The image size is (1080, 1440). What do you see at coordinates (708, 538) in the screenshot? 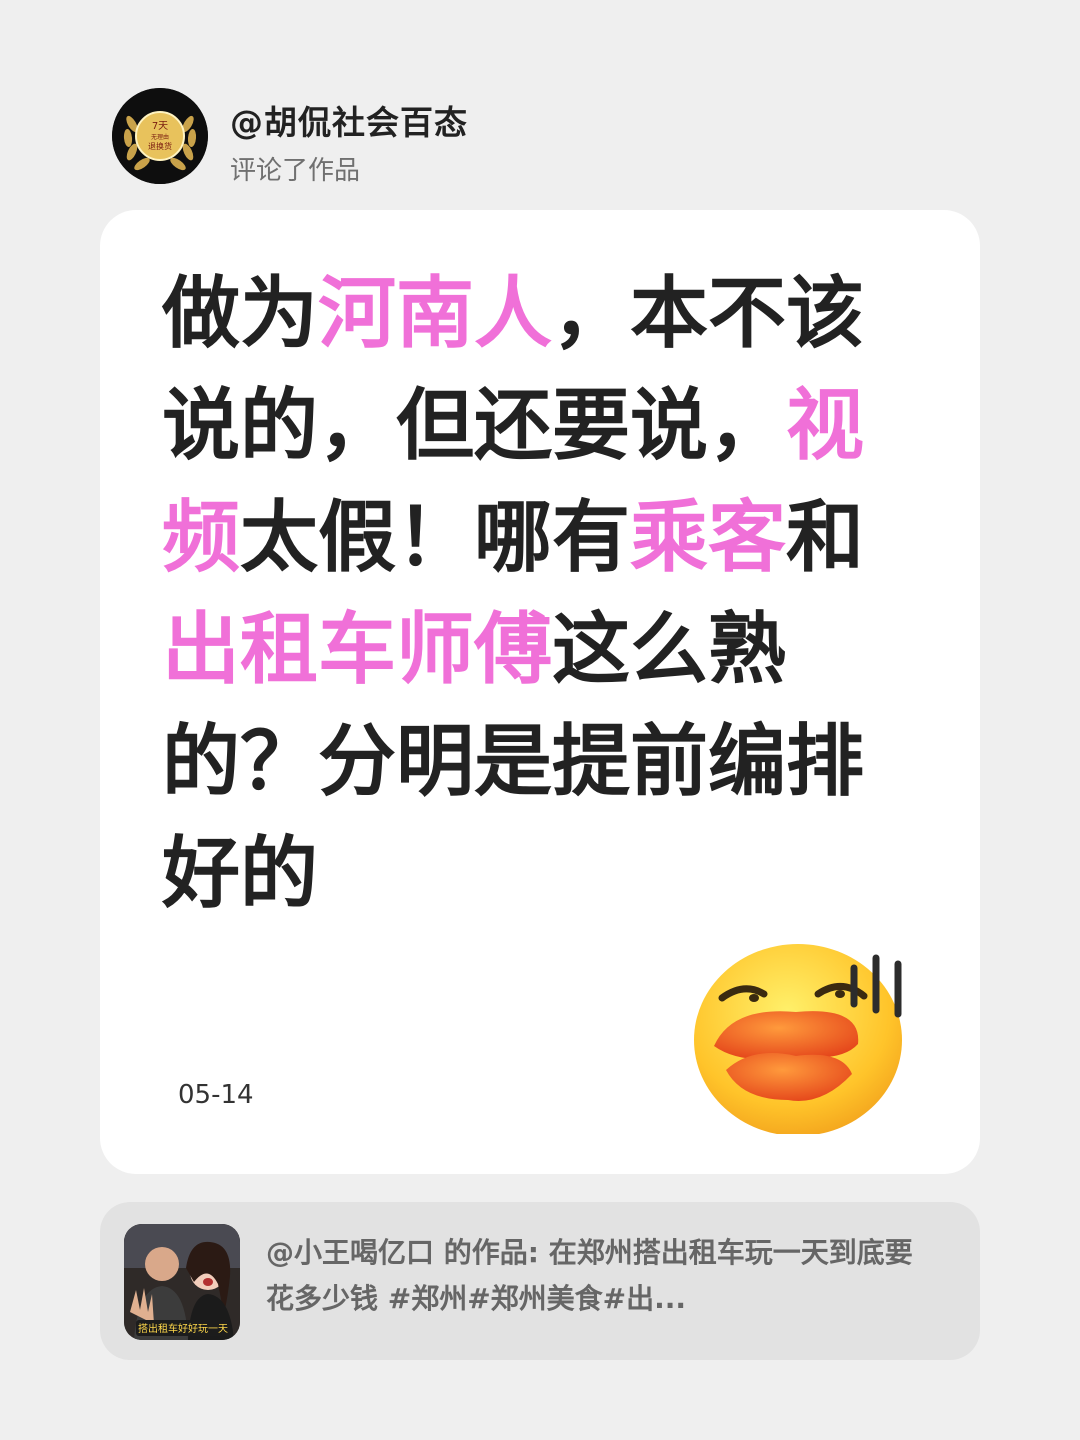
I see `comment-highlight: 乘客` at bounding box center [708, 538].